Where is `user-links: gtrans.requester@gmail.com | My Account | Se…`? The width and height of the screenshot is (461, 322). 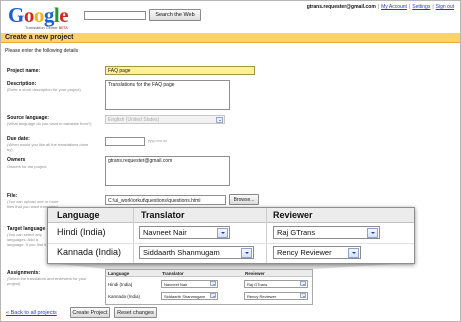
user-links: gtrans.requester@gmail.com | My Account | Se… is located at coordinates (380, 7).